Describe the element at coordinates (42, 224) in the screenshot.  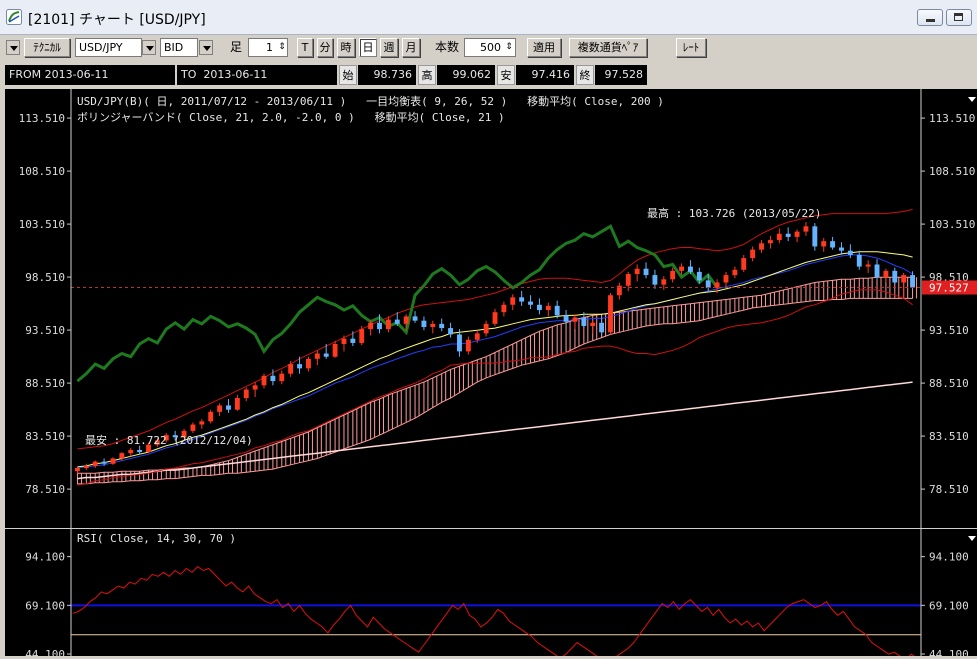
I see `price-tick-label-left: 103.510` at that location.